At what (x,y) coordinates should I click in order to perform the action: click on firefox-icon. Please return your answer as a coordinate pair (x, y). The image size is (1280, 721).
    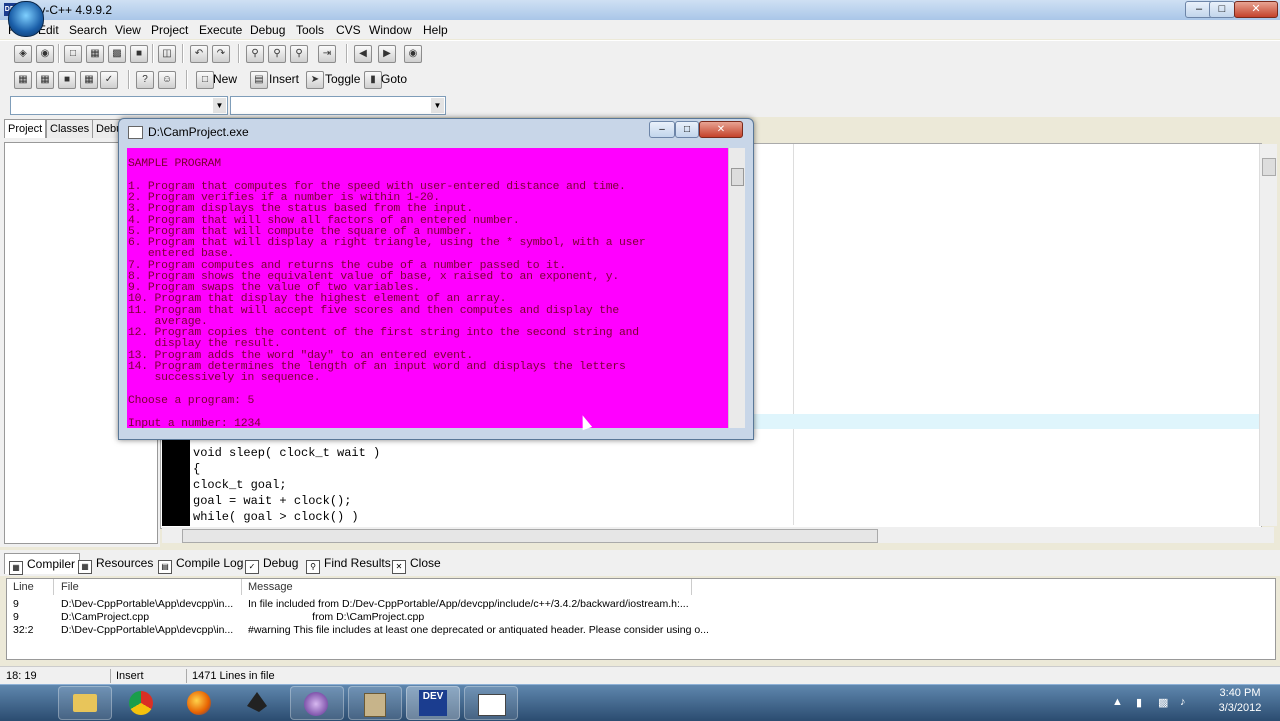
    Looking at the image, I should click on (199, 703).